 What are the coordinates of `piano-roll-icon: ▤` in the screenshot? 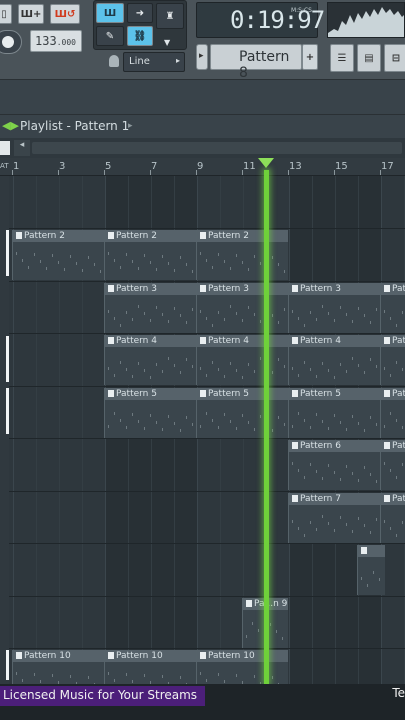 It's located at (369, 58).